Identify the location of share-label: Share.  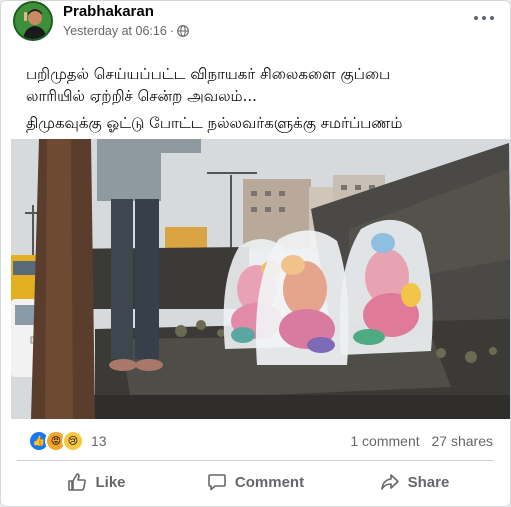
(428, 482).